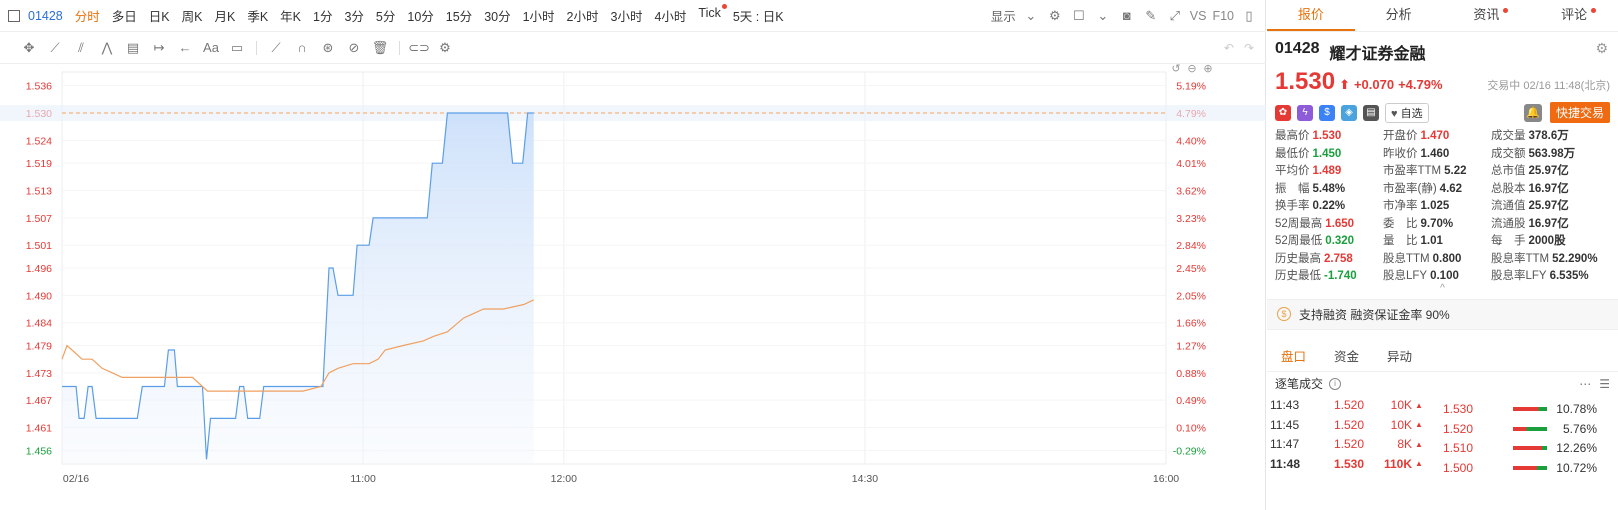  What do you see at coordinates (192, 15) in the screenshot?
I see `timeframe-3: 周K` at bounding box center [192, 15].